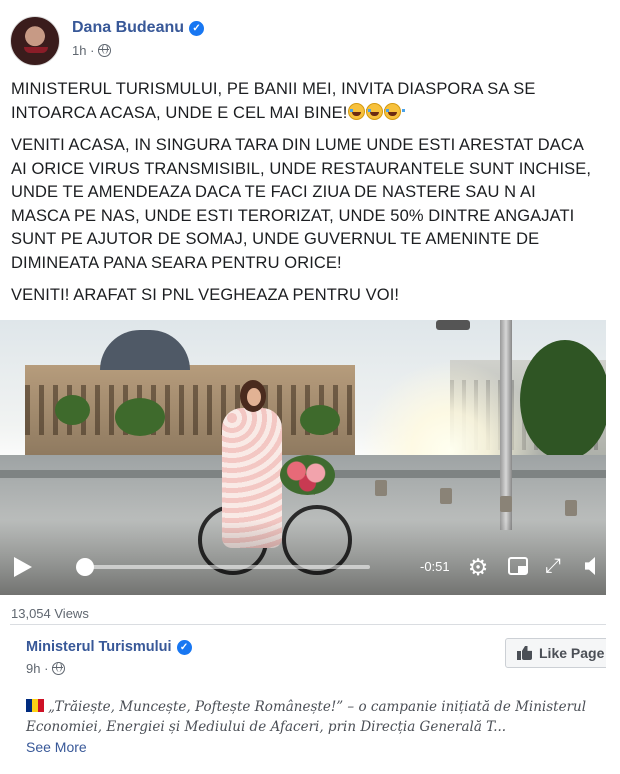  What do you see at coordinates (590, 566) in the screenshot?
I see `volume-icon` at bounding box center [590, 566].